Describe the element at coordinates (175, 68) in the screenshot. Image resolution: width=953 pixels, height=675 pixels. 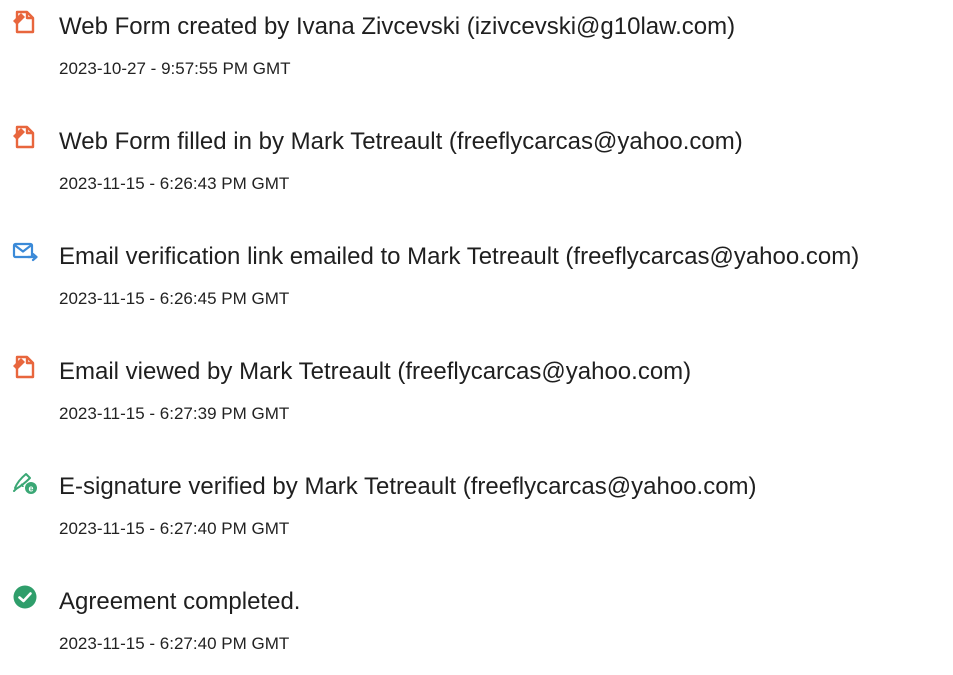
I see `event-timestamp: 2023-10-27 - 9:57:55 PM GMT` at that location.